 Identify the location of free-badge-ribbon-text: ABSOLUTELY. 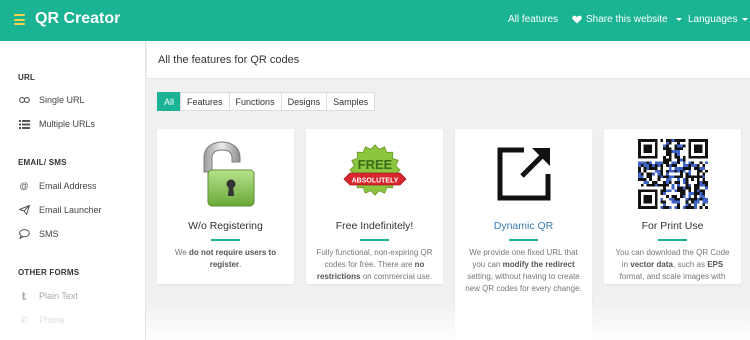
(374, 181).